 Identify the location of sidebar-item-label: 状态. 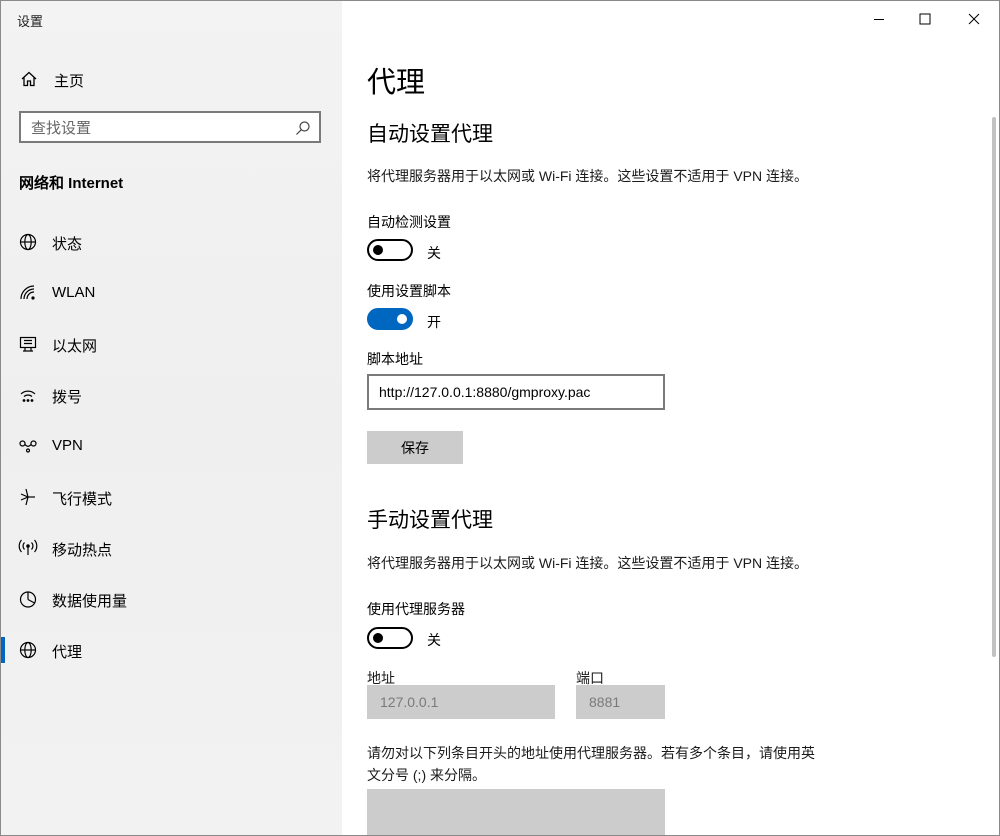
(67, 244).